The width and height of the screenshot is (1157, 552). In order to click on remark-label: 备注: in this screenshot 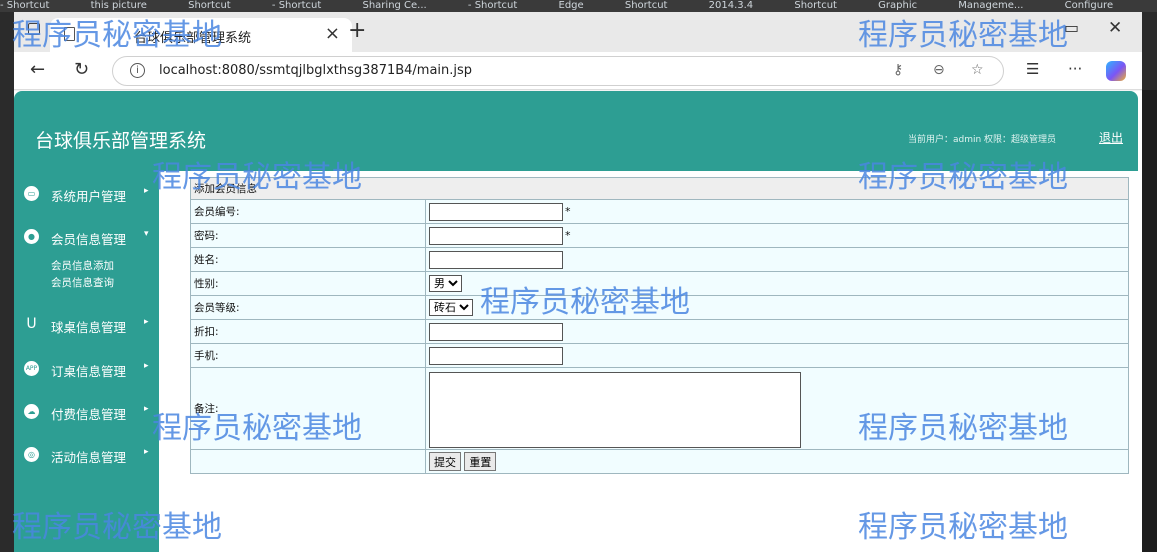, I will do `click(308, 408)`.